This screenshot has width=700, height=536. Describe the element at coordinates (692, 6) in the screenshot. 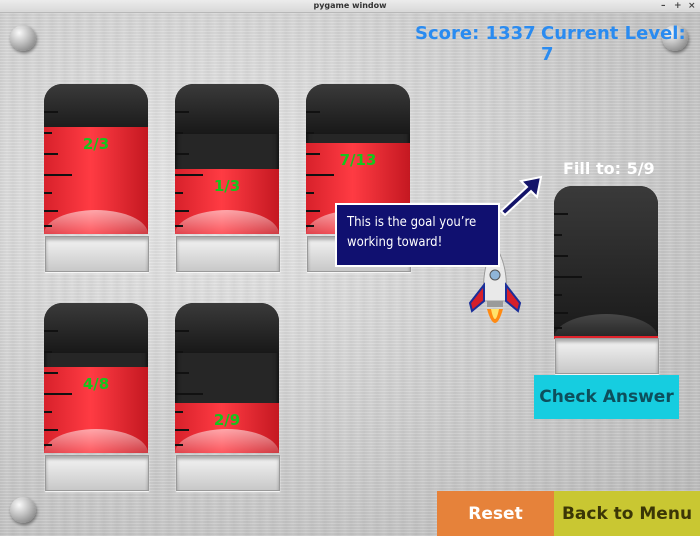

I see `close-button: ×` at that location.